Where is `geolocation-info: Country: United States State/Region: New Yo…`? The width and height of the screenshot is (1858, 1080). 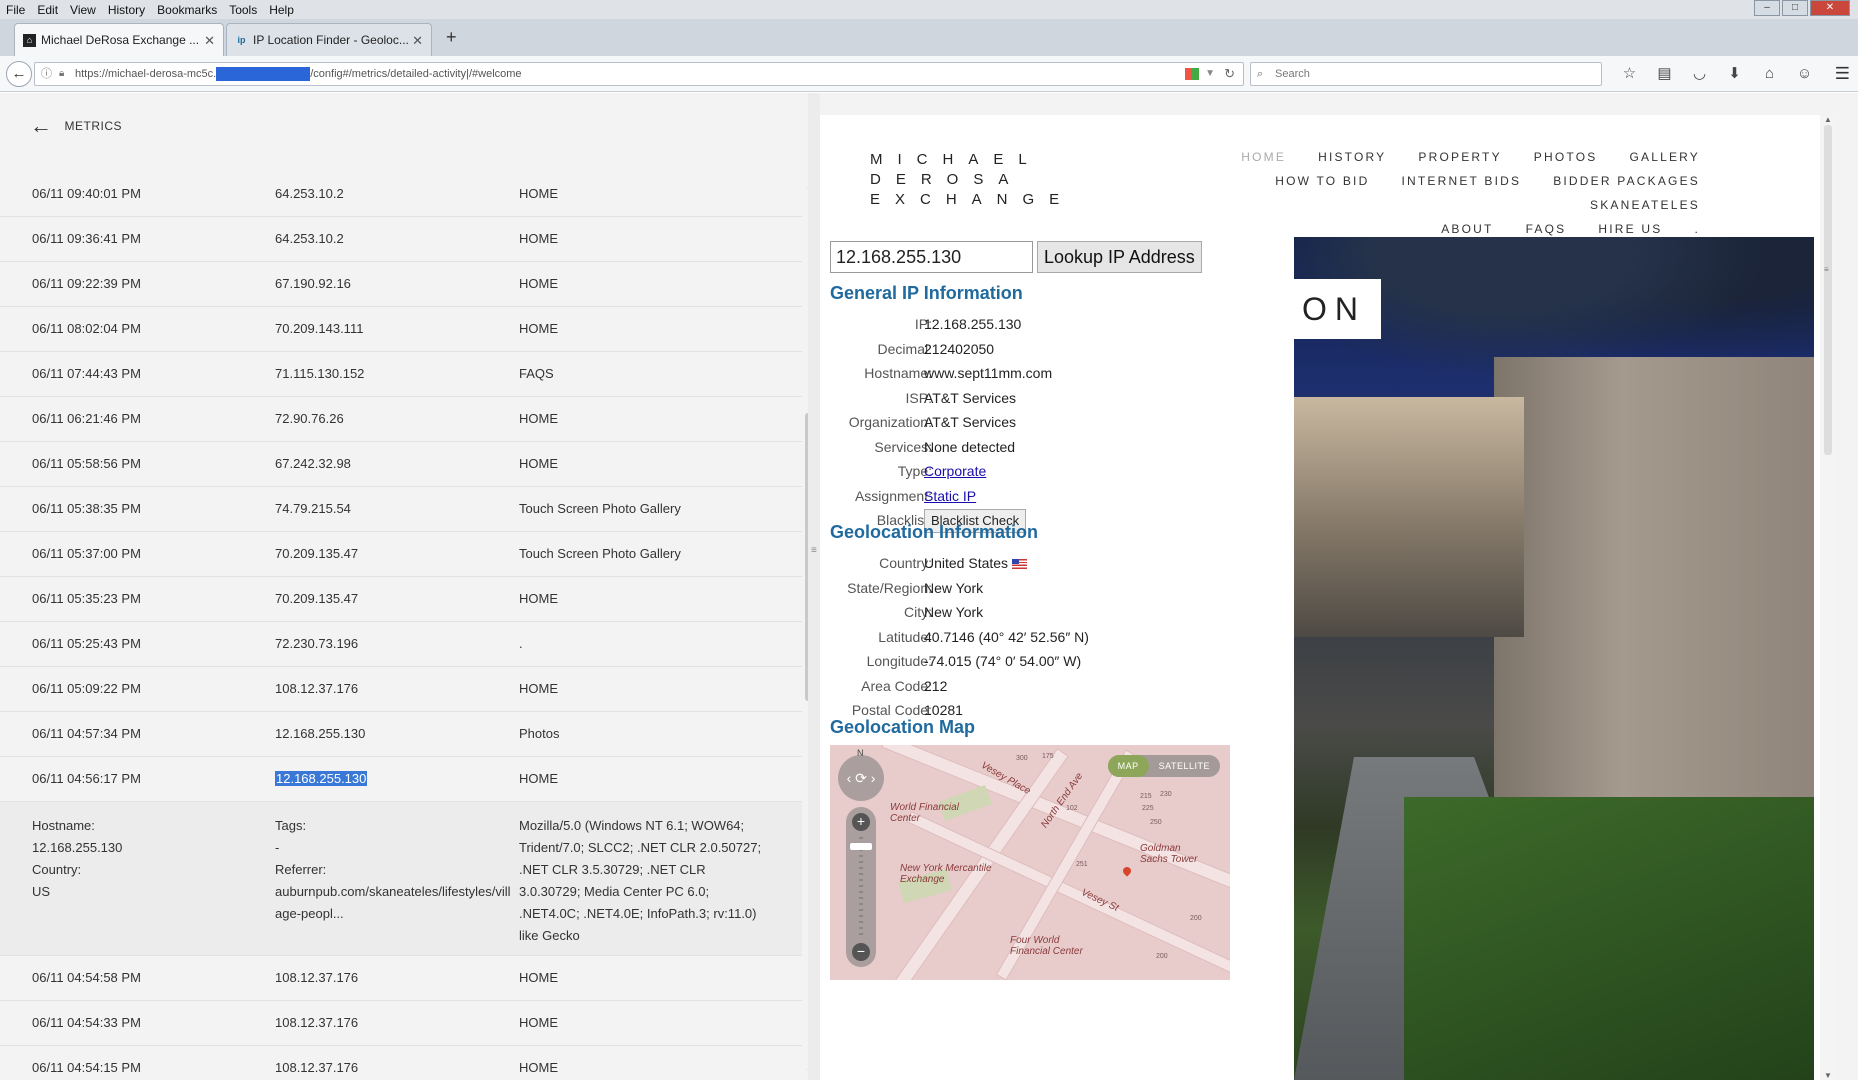
geolocation-info: Country: United States State/Region: New Yo… is located at coordinates (1045, 637).